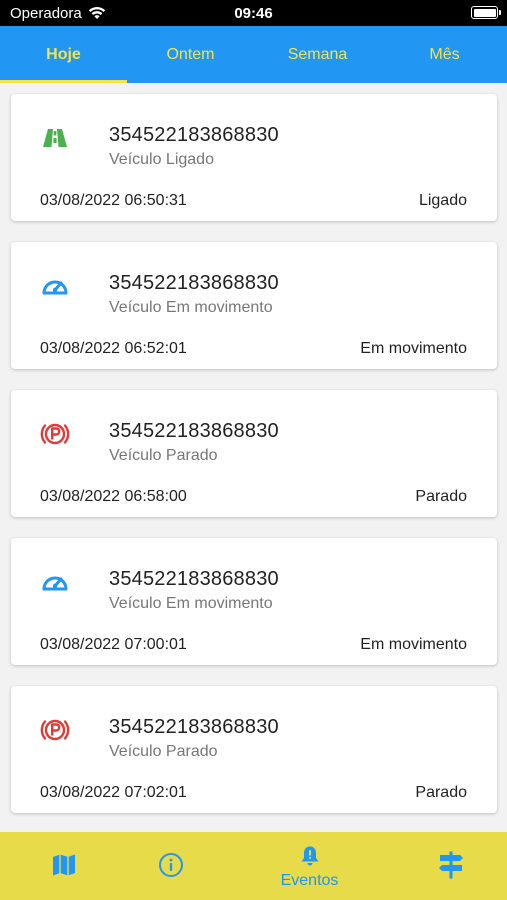 The image size is (507, 900). I want to click on event-datetime: 03/08/2022 07:00:01, so click(113, 644).